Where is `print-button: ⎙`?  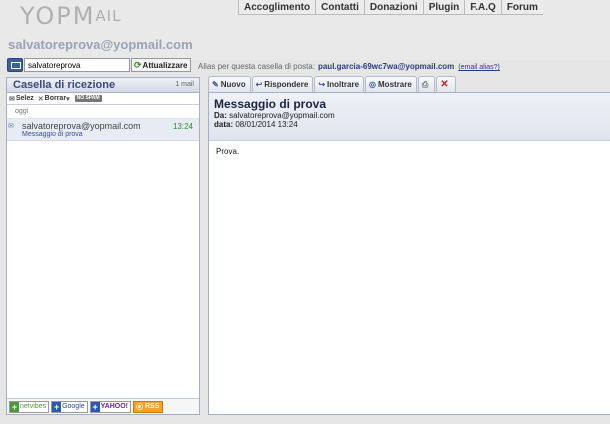 print-button: ⎙ is located at coordinates (426, 84).